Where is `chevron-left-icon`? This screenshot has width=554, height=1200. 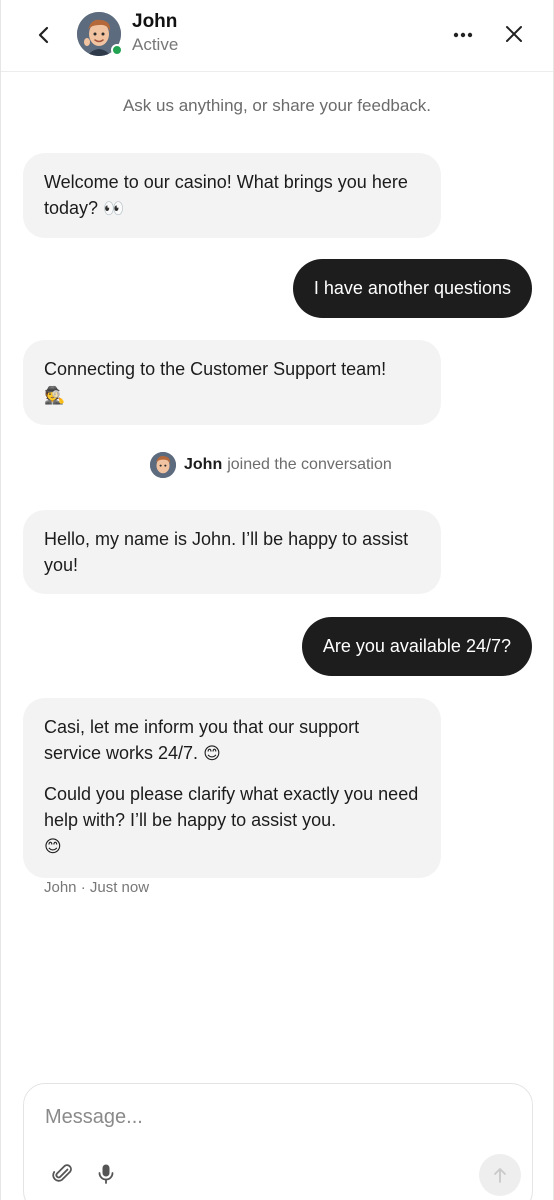
chevron-left-icon is located at coordinates (43, 35).